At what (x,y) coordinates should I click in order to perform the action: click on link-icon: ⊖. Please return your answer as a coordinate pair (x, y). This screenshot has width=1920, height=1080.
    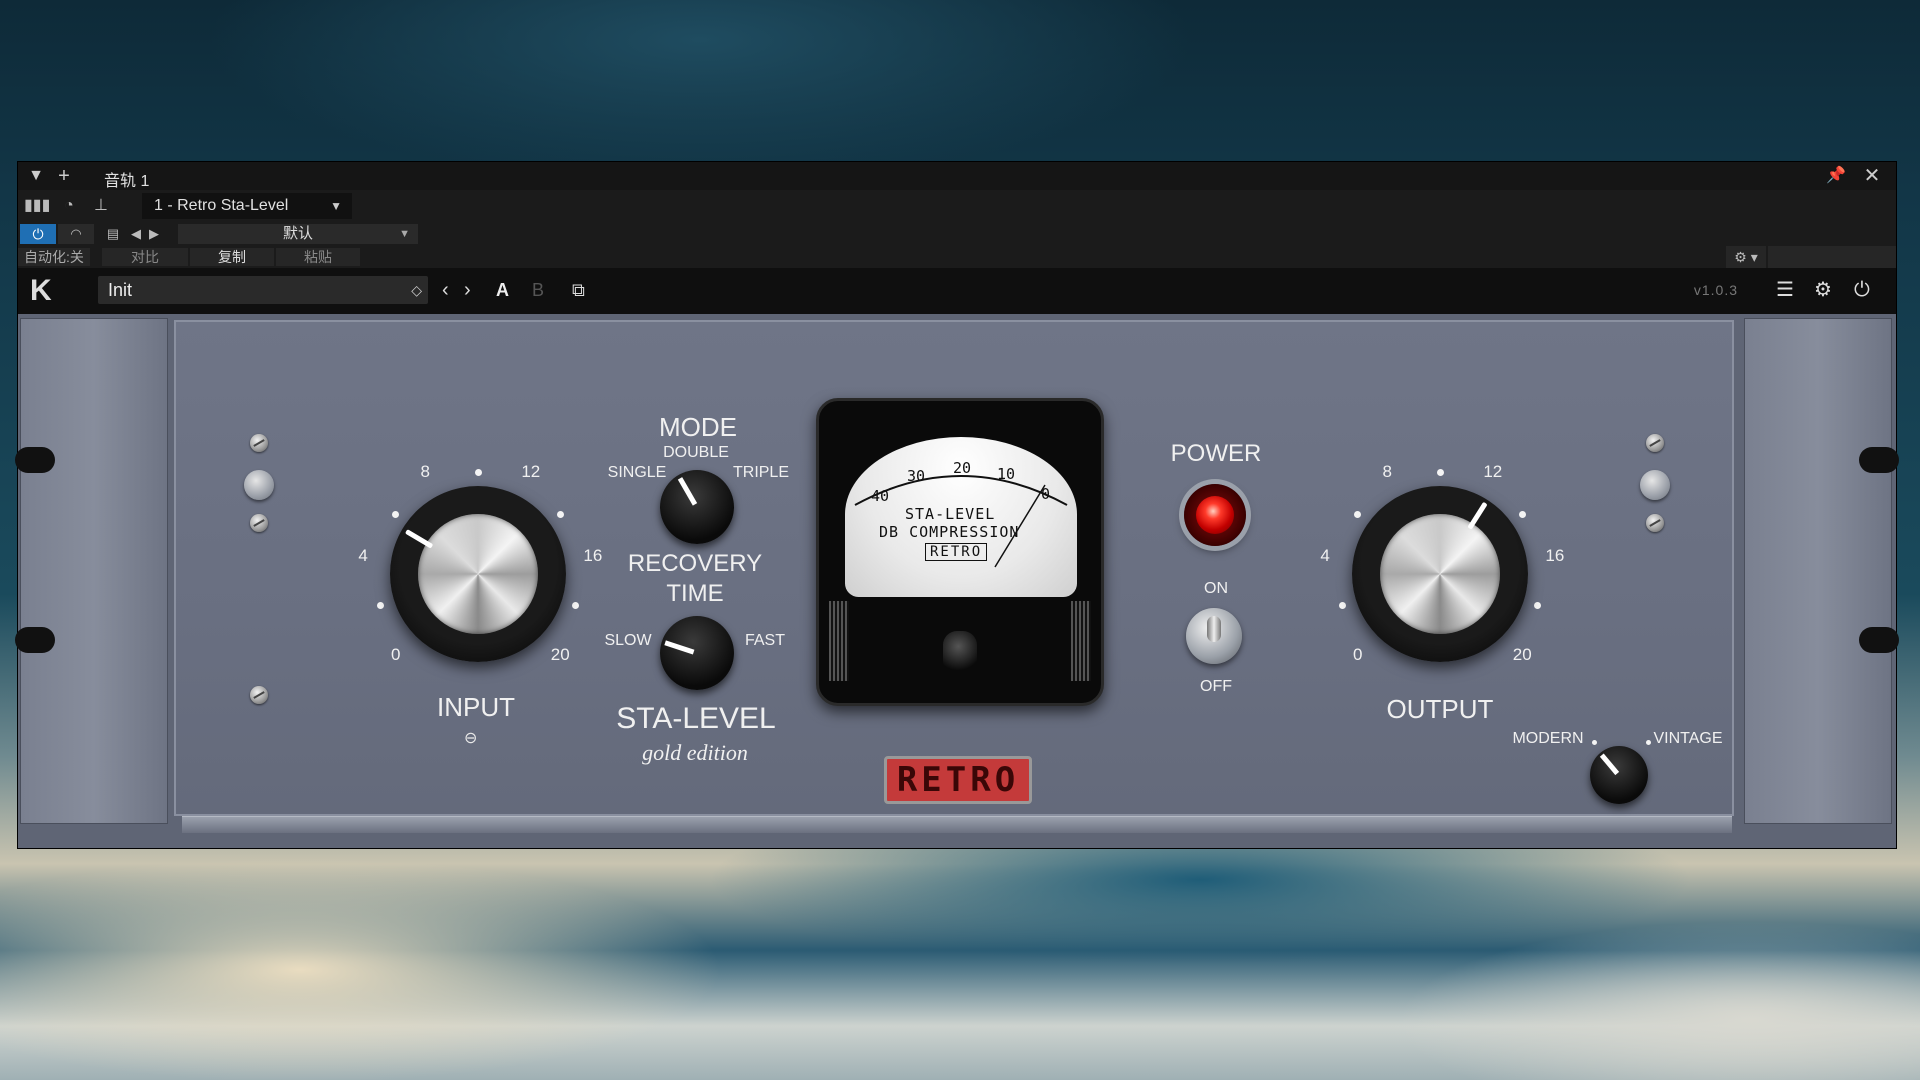
    Looking at the image, I should click on (470, 738).